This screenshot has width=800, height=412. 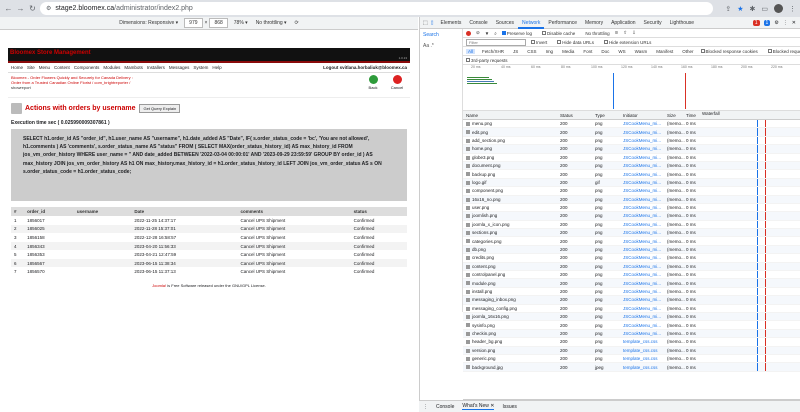 I want to click on column-header-name: Name, so click(x=510, y=115).